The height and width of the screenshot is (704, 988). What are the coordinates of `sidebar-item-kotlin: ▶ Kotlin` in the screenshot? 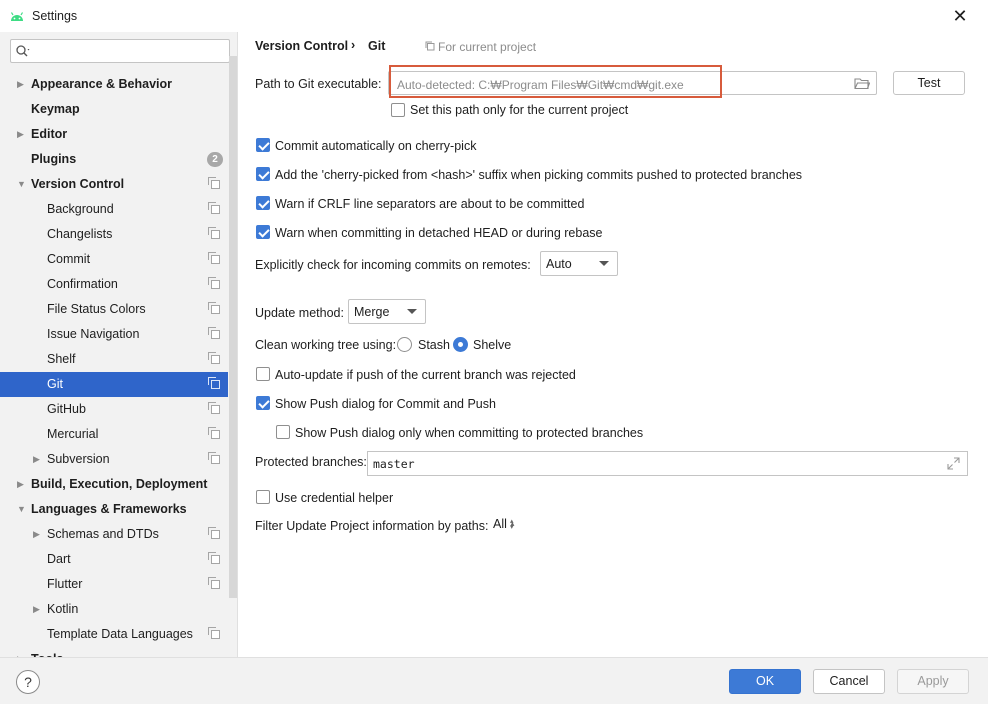 It's located at (114, 609).